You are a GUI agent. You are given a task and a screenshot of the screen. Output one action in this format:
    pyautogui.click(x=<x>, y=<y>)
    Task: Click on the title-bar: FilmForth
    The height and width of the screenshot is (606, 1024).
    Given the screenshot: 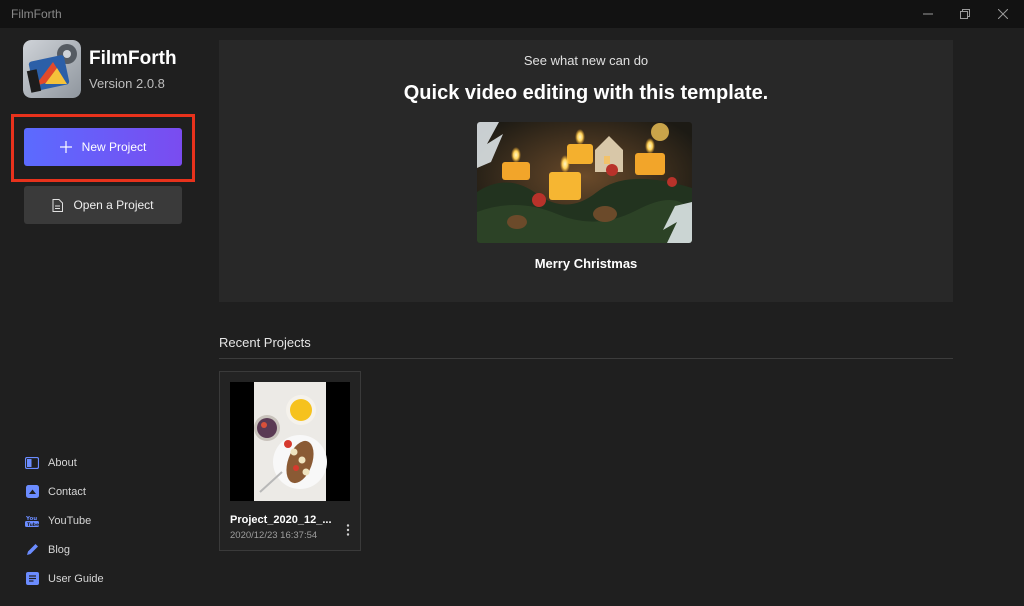 What is the action you would take?
    pyautogui.click(x=512, y=14)
    